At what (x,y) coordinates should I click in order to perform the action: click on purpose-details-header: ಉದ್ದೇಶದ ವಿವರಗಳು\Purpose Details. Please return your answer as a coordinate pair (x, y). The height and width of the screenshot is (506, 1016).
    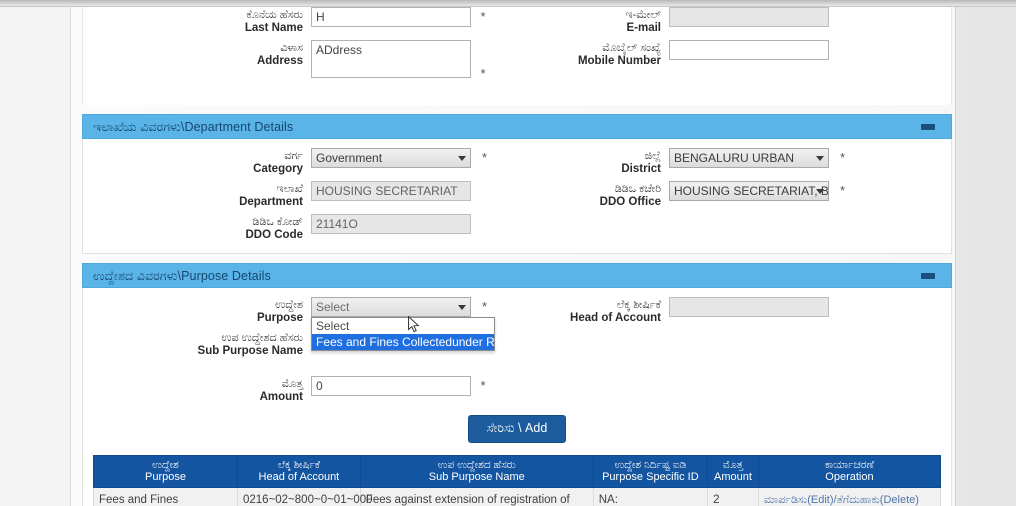
    Looking at the image, I should click on (517, 275).